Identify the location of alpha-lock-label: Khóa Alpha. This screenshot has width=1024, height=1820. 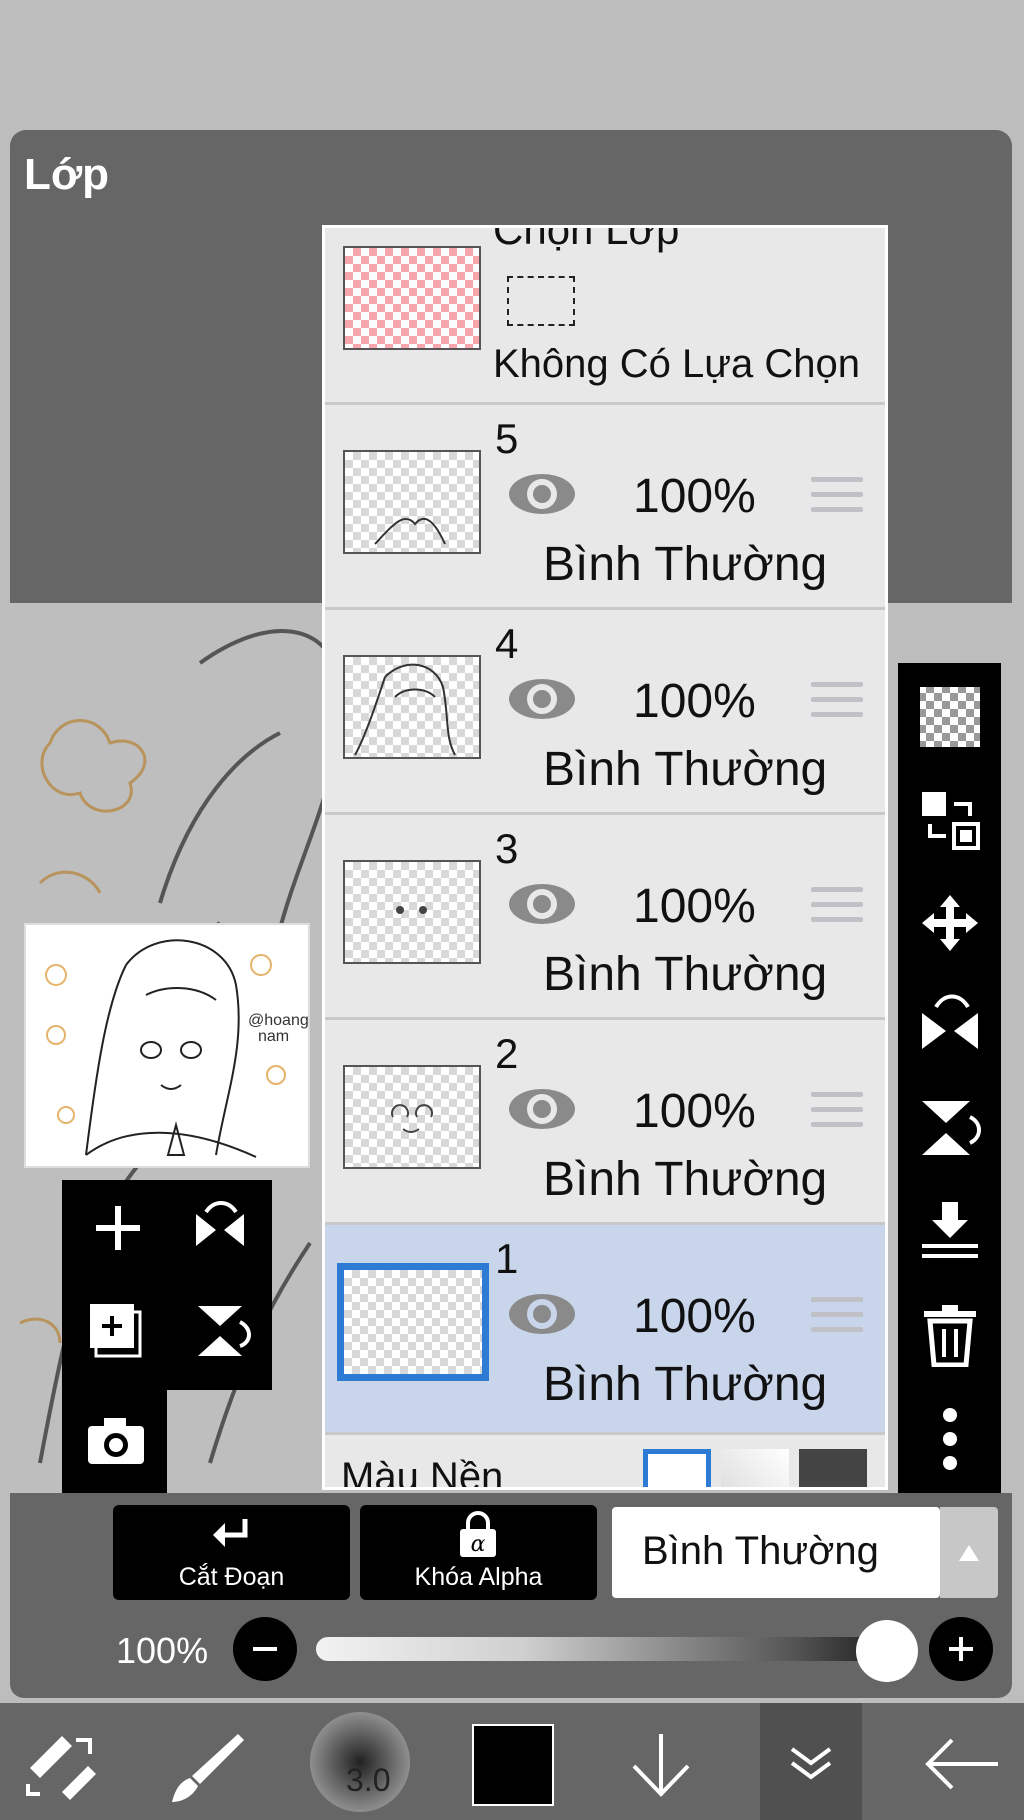
(478, 1577).